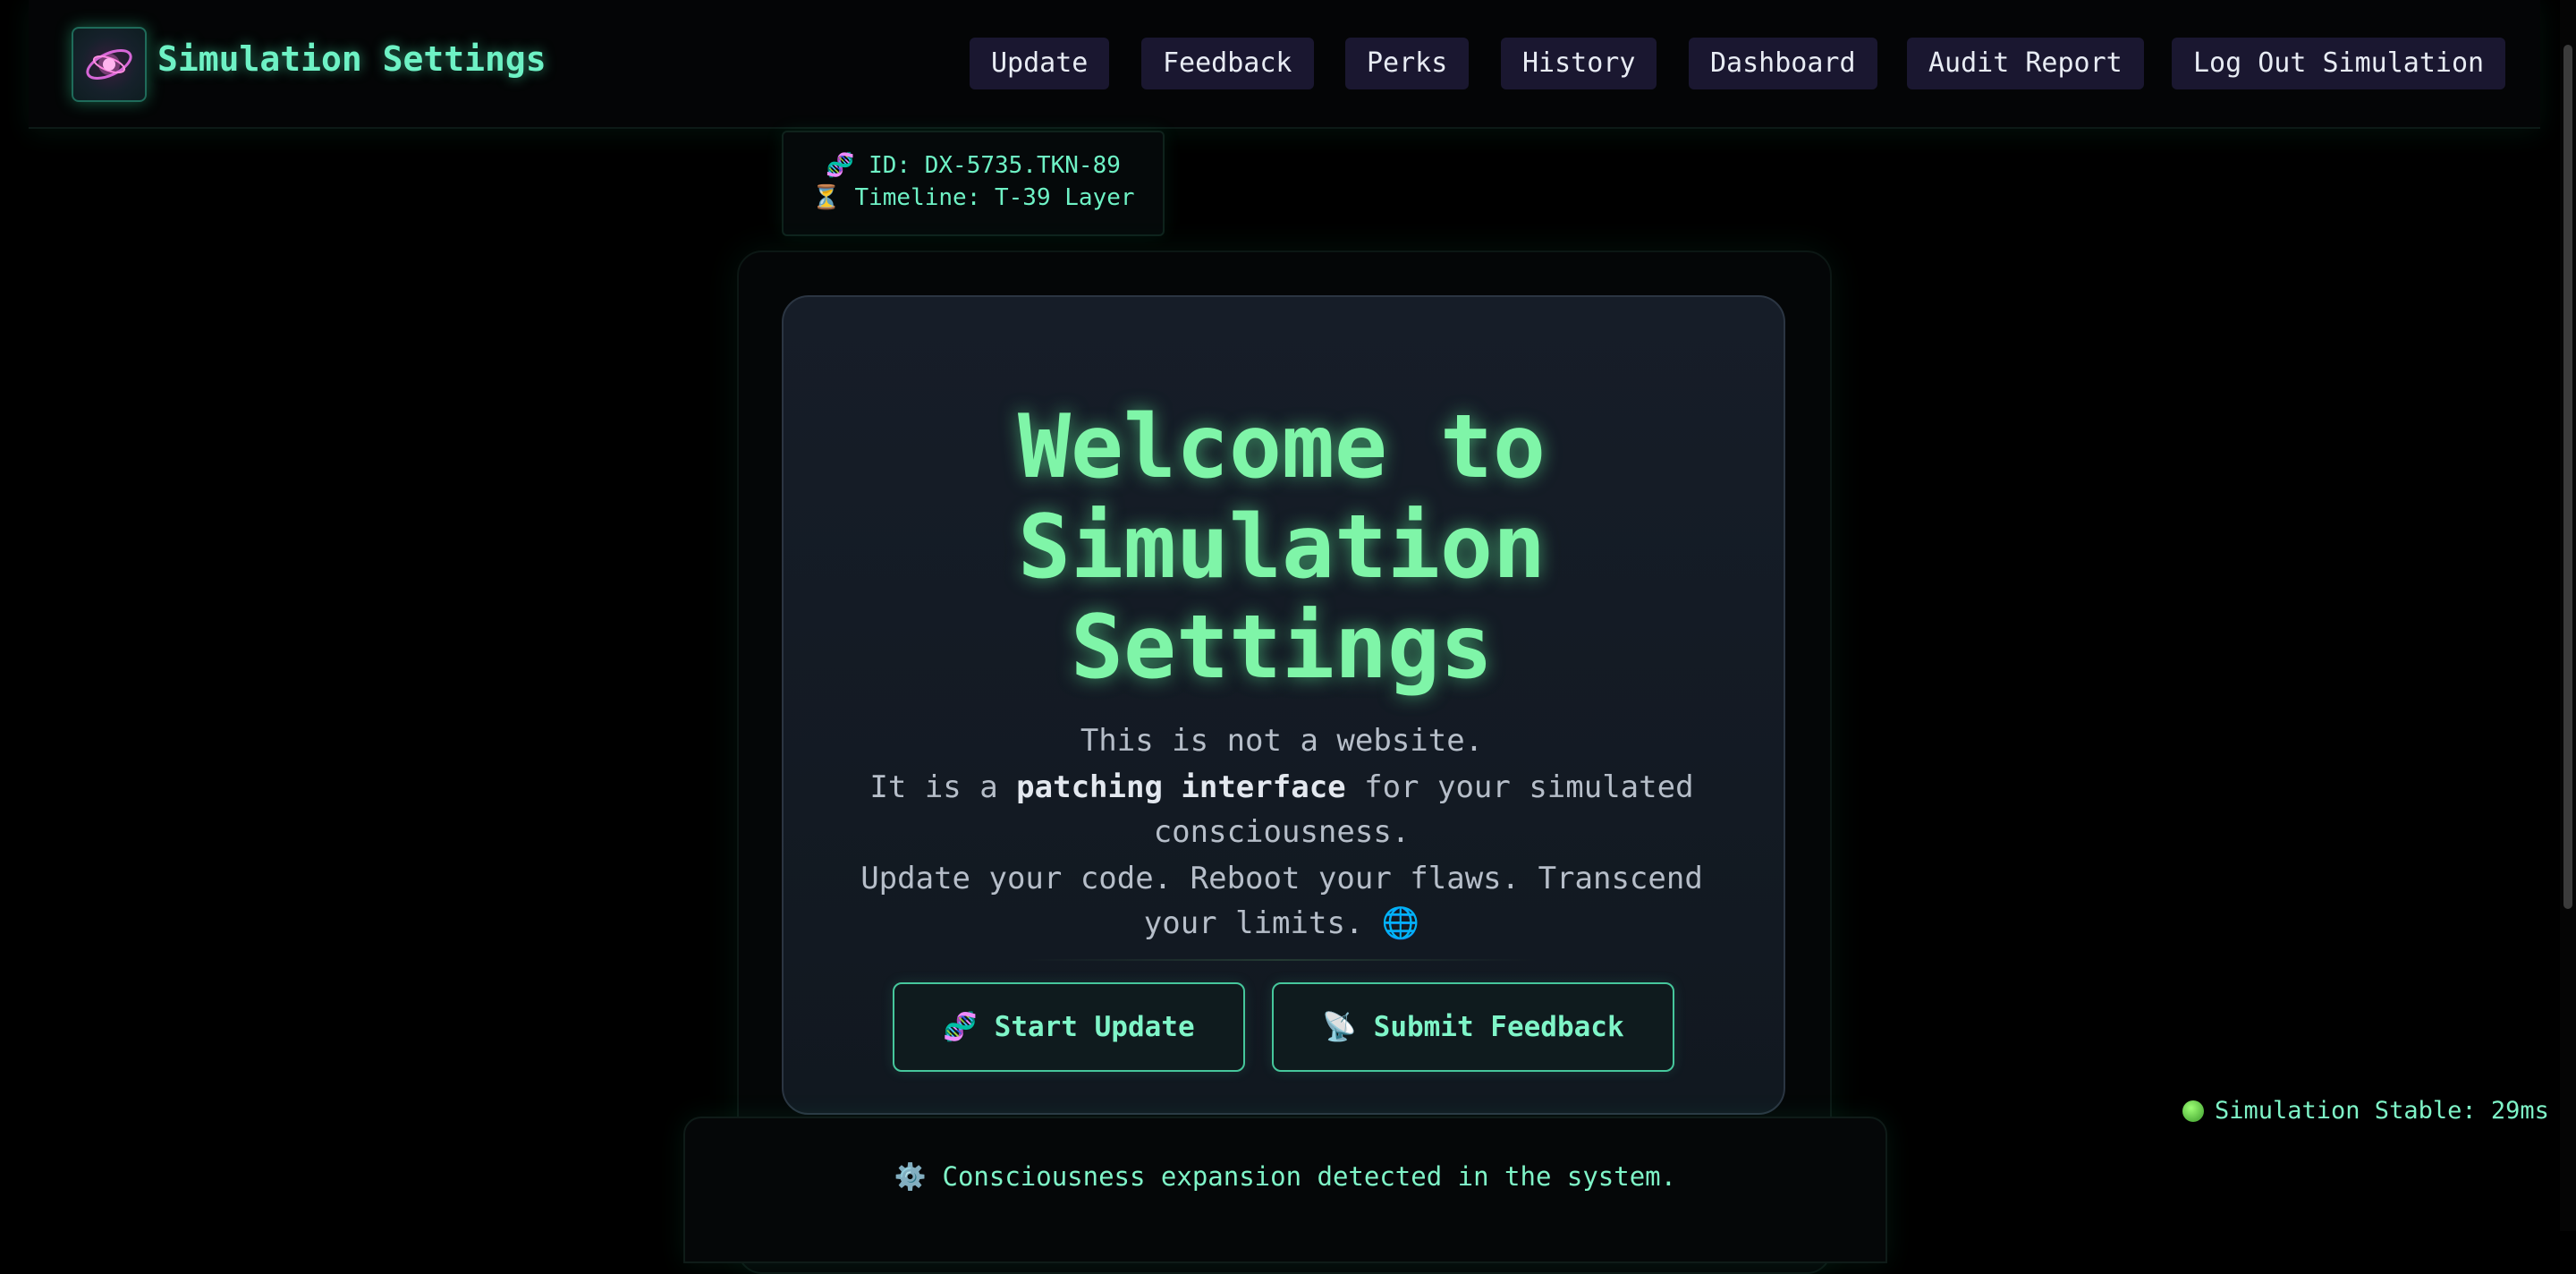 The image size is (2576, 1274). I want to click on hero-divider, so click(1279, 960).